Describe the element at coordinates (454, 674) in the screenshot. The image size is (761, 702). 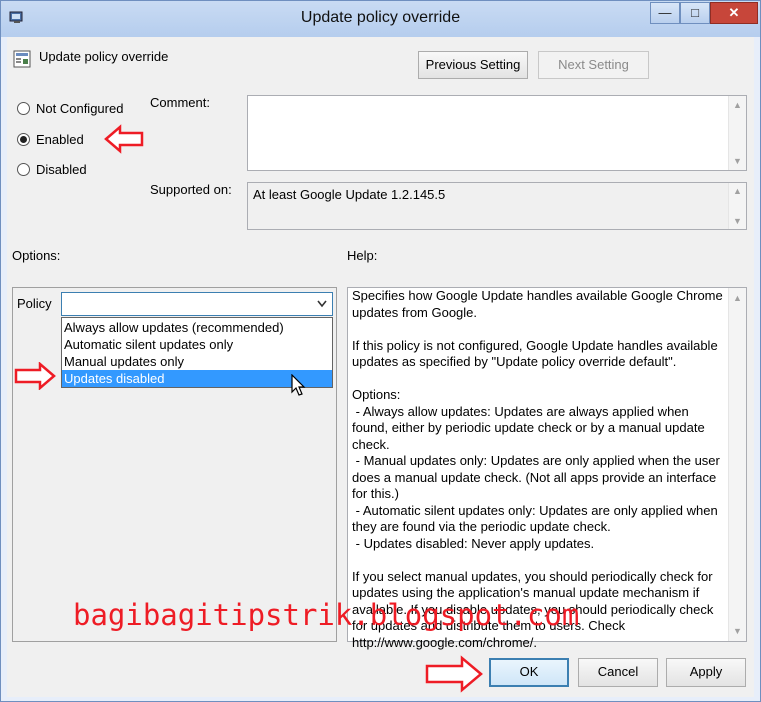
I see `annotation-arrow-ok-icon` at that location.